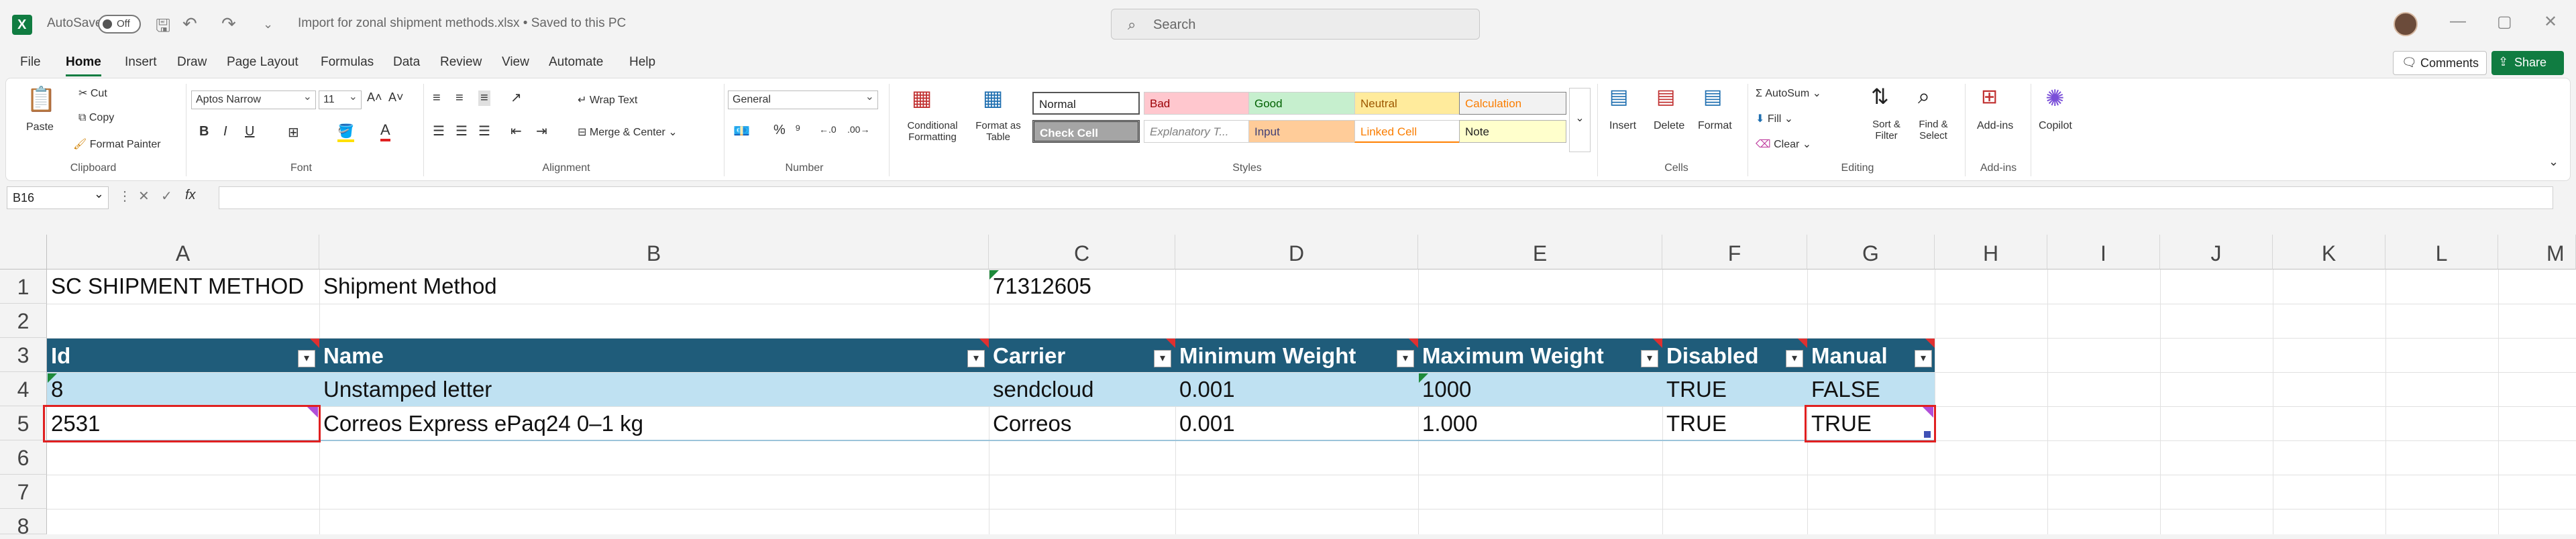 This screenshot has height=539, width=2576. Describe the element at coordinates (1030, 424) in the screenshot. I see `cell-c5: Correos` at that location.